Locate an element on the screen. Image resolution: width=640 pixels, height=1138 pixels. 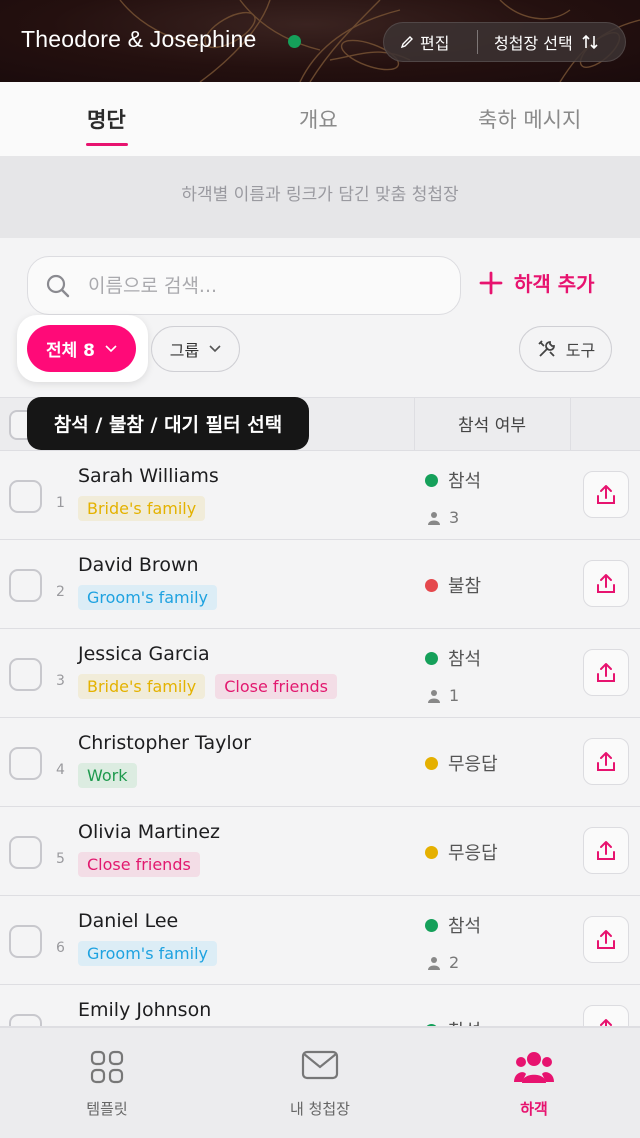
row-number: 6 is located at coordinates (60, 948).